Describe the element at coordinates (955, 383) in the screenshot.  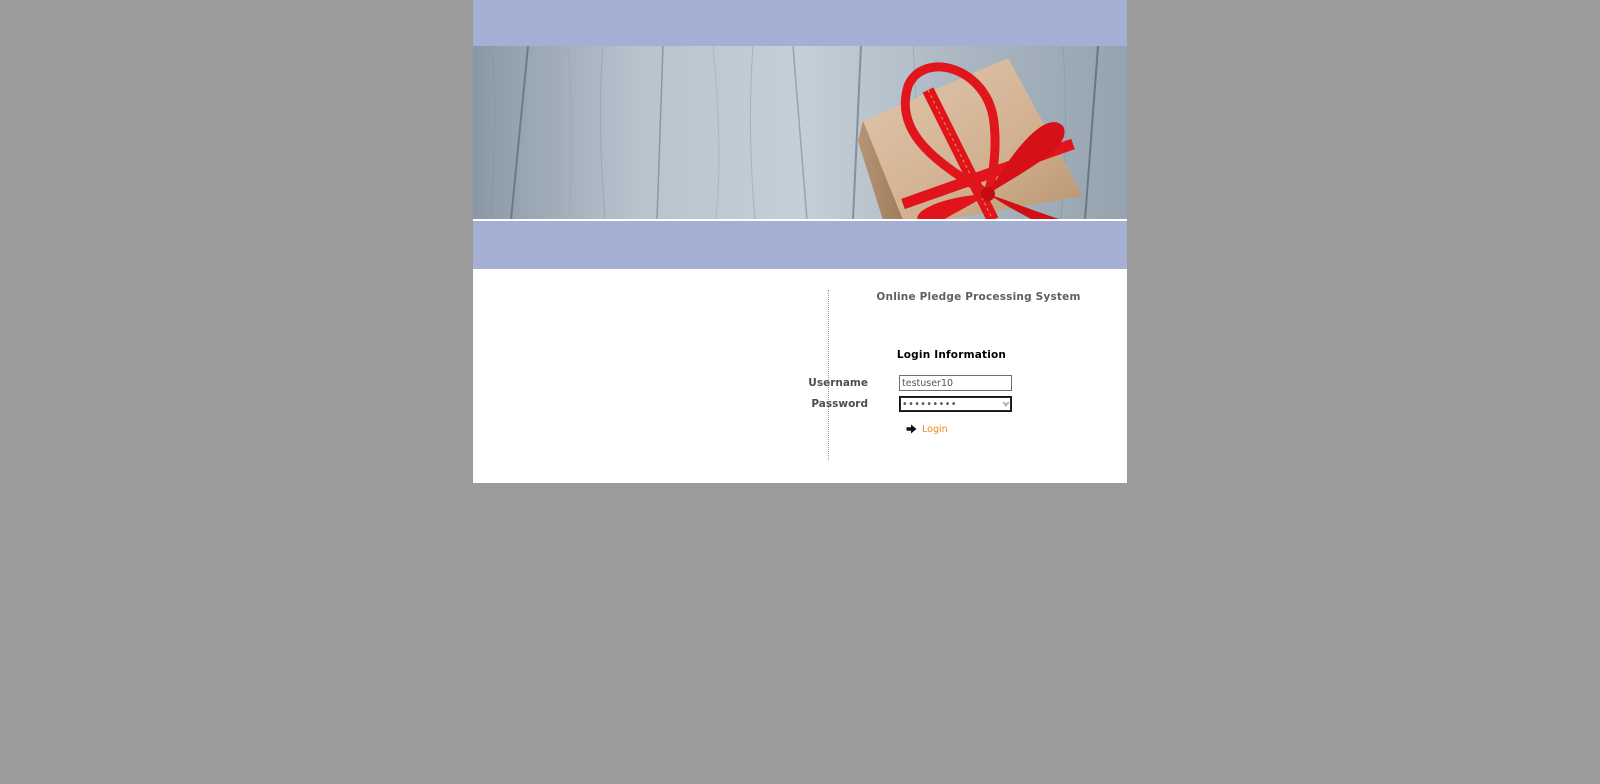
I see `username-input` at that location.